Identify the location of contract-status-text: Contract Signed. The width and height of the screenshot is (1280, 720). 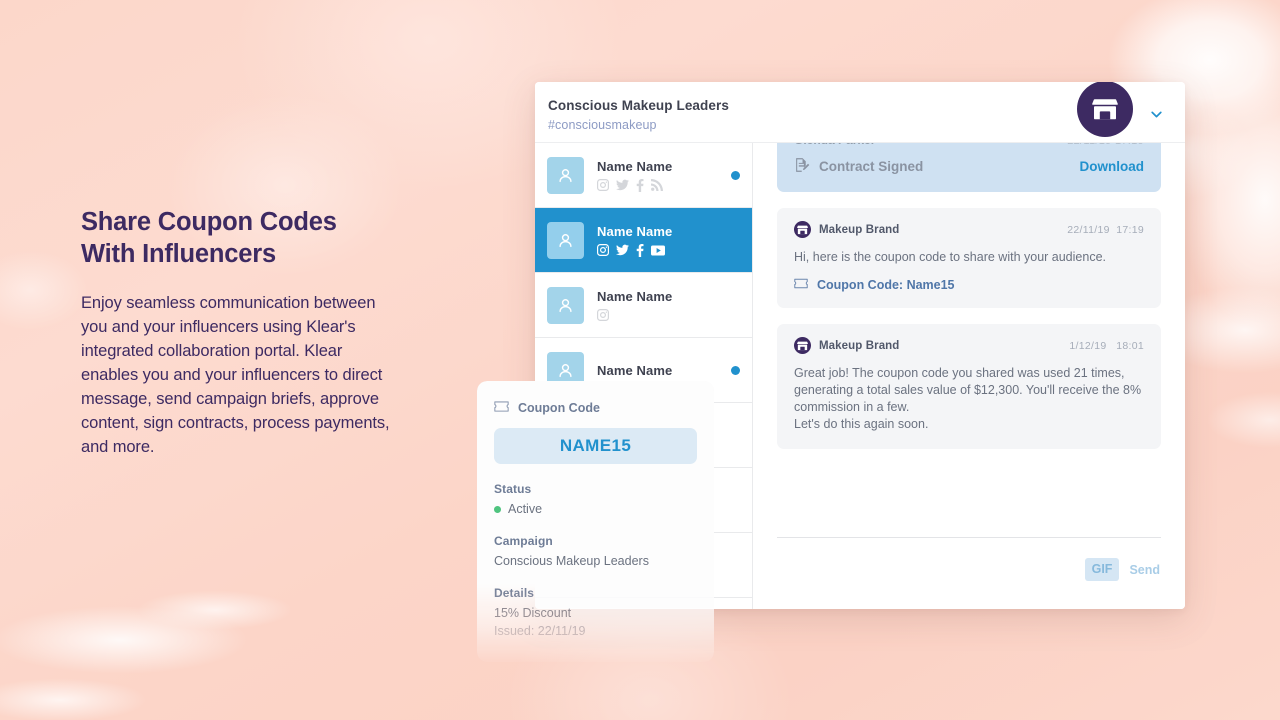
(871, 166).